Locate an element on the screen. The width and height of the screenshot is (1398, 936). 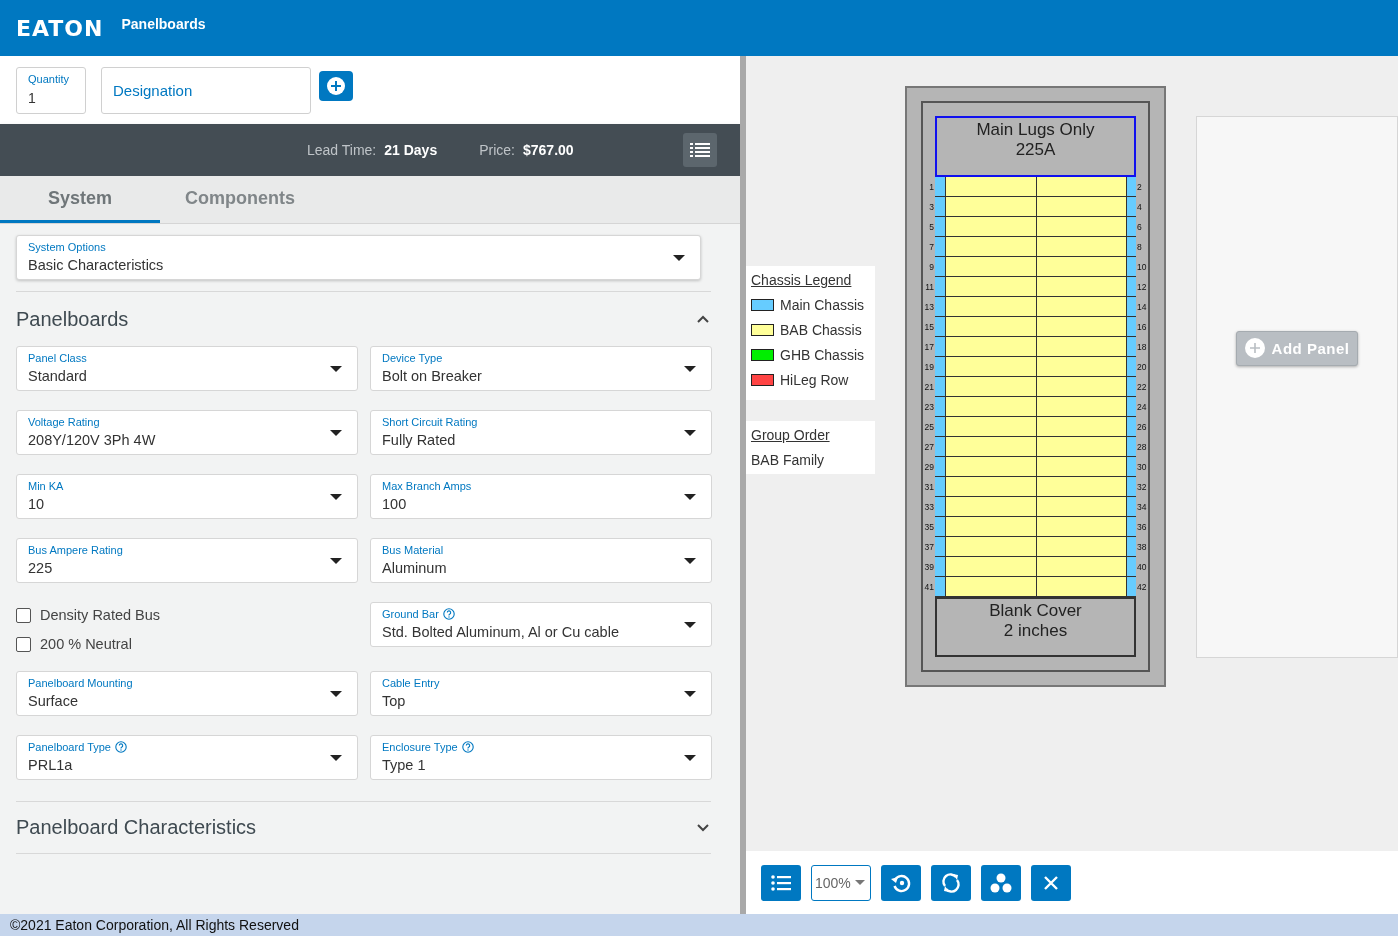
circuit-number: 42 is located at coordinates (1142, 587).